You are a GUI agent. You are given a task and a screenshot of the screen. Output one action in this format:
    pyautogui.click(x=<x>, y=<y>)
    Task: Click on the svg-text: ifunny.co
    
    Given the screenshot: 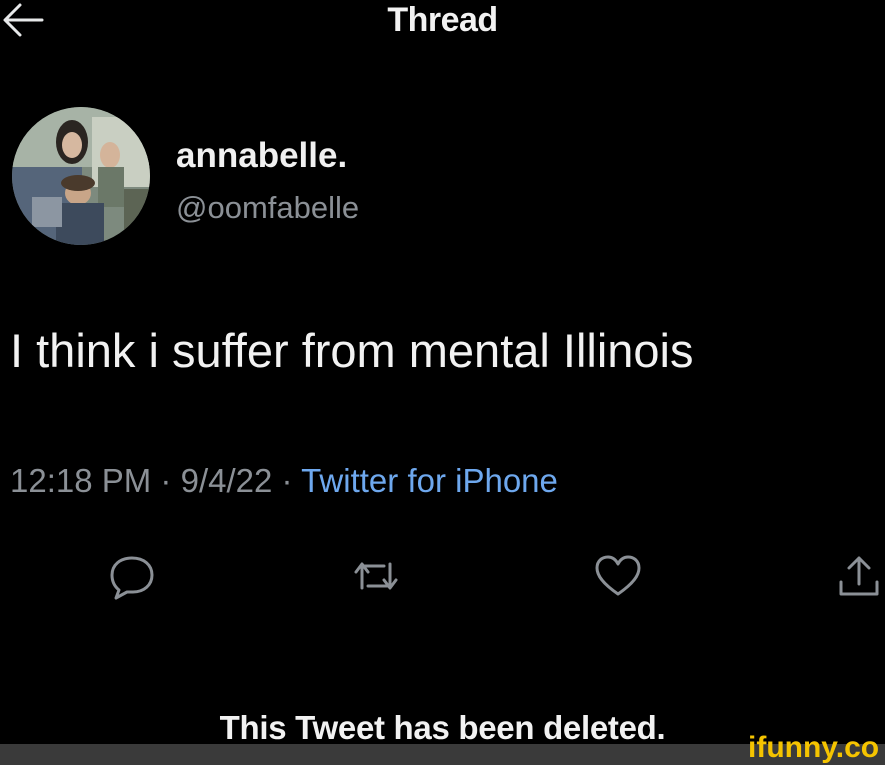 What is the action you would take?
    pyautogui.click(x=813, y=747)
    